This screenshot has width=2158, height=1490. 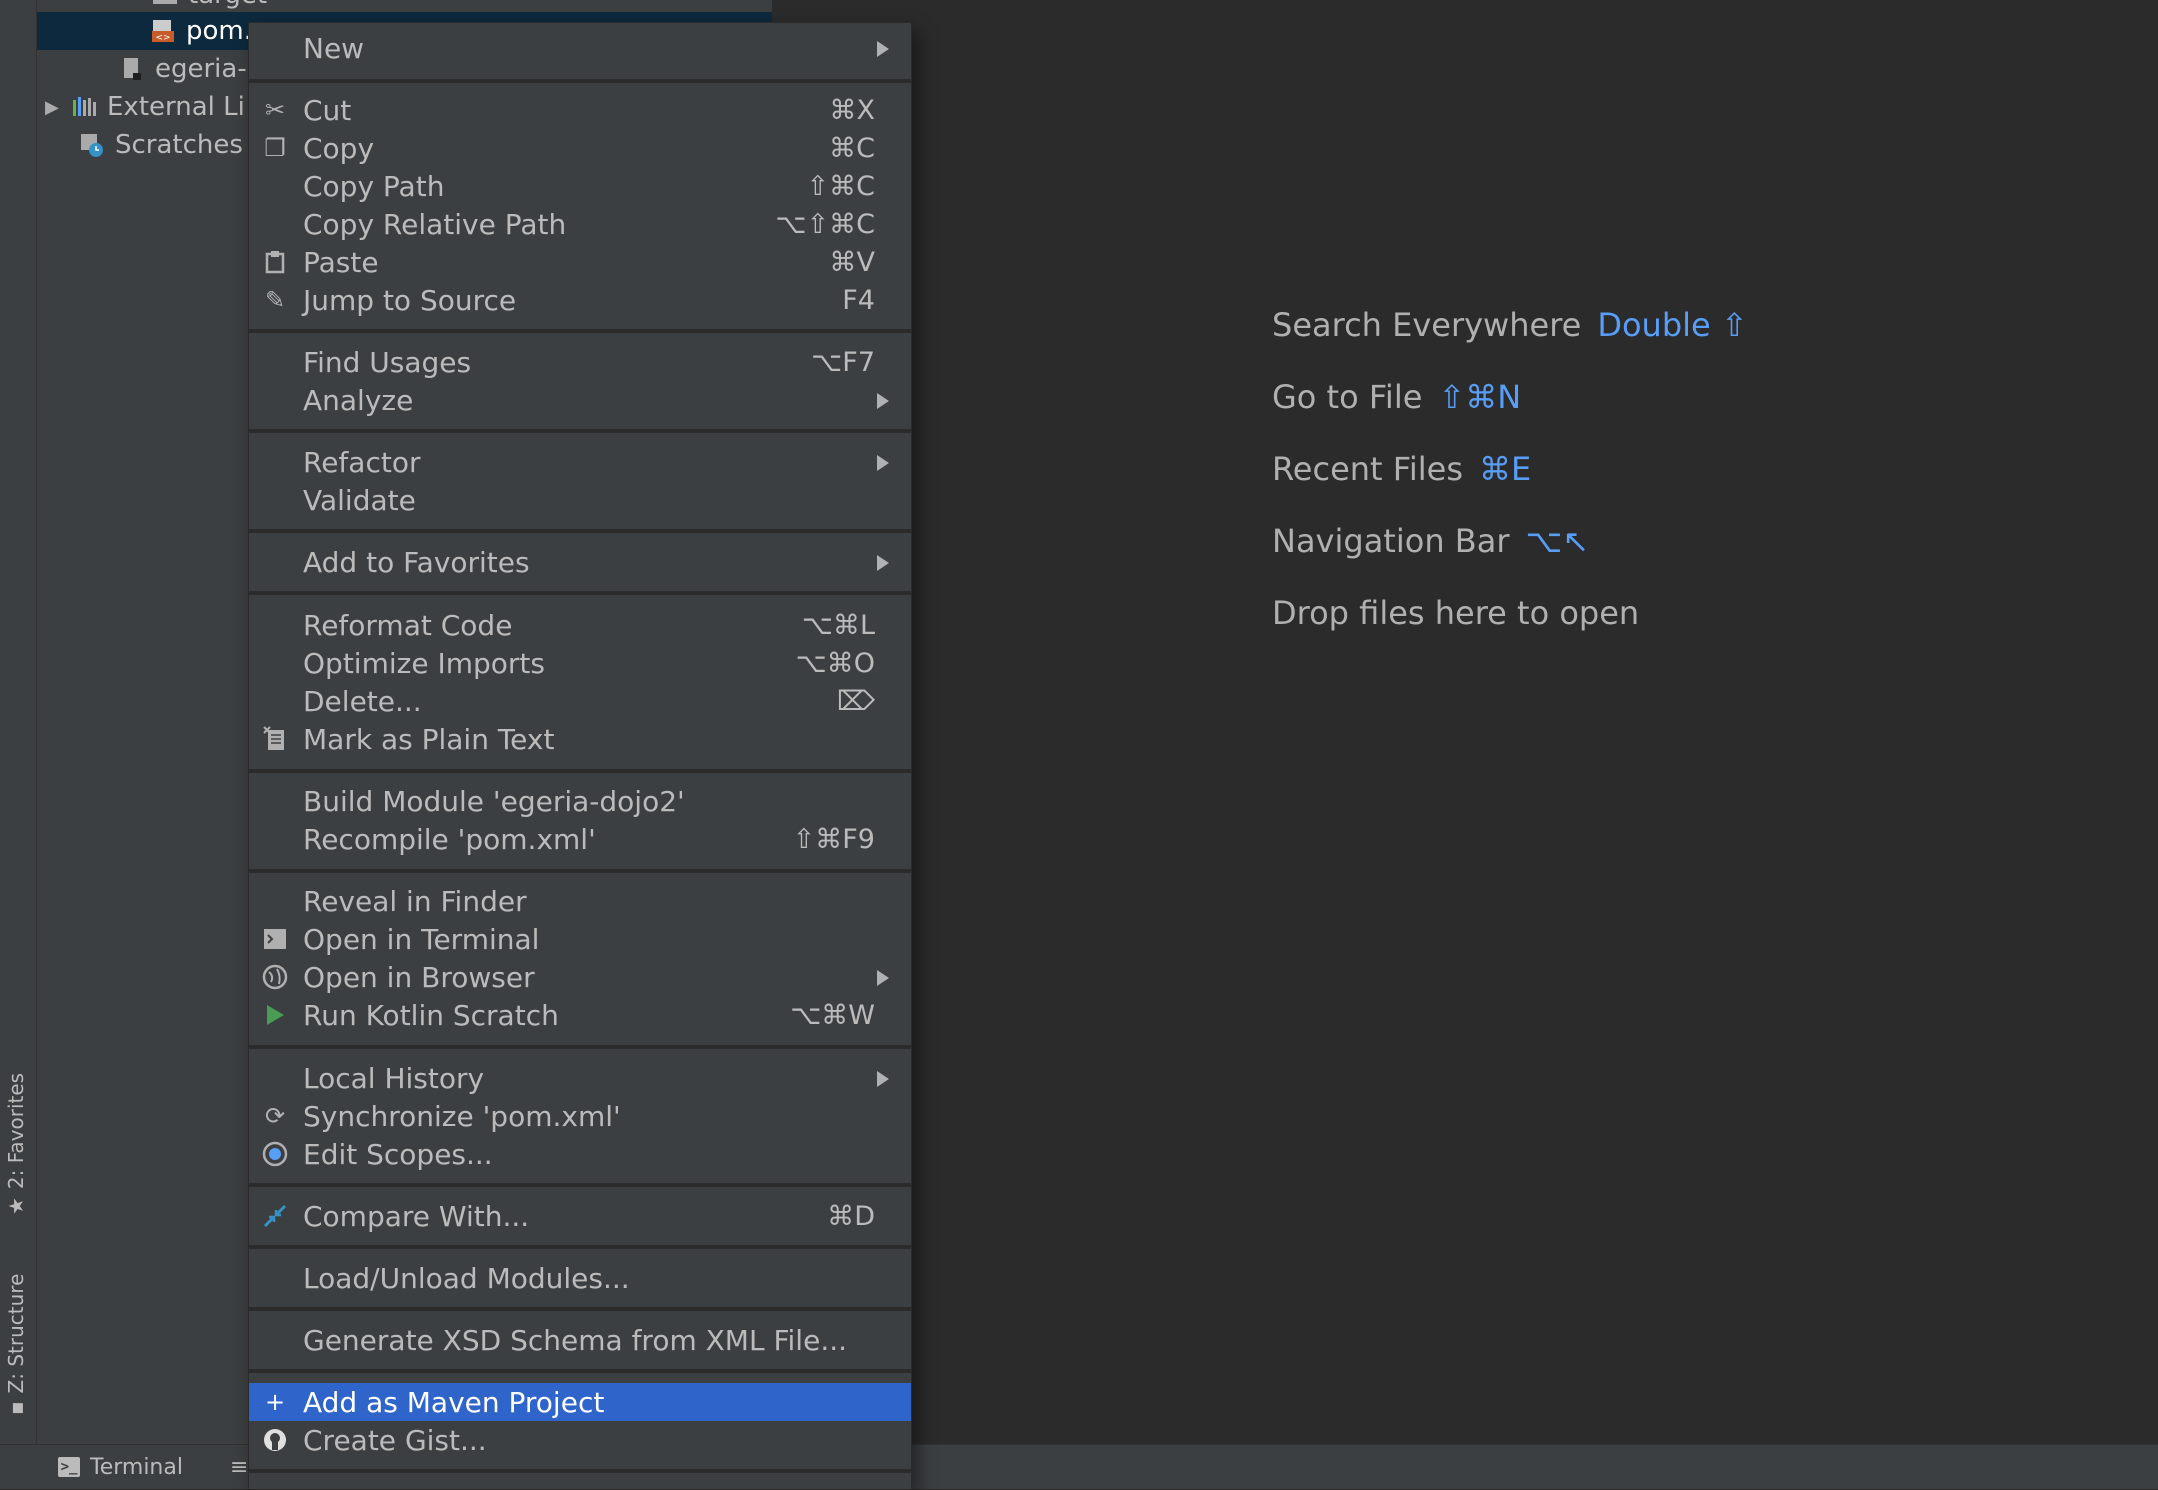 I want to click on library-icon, so click(x=84, y=107).